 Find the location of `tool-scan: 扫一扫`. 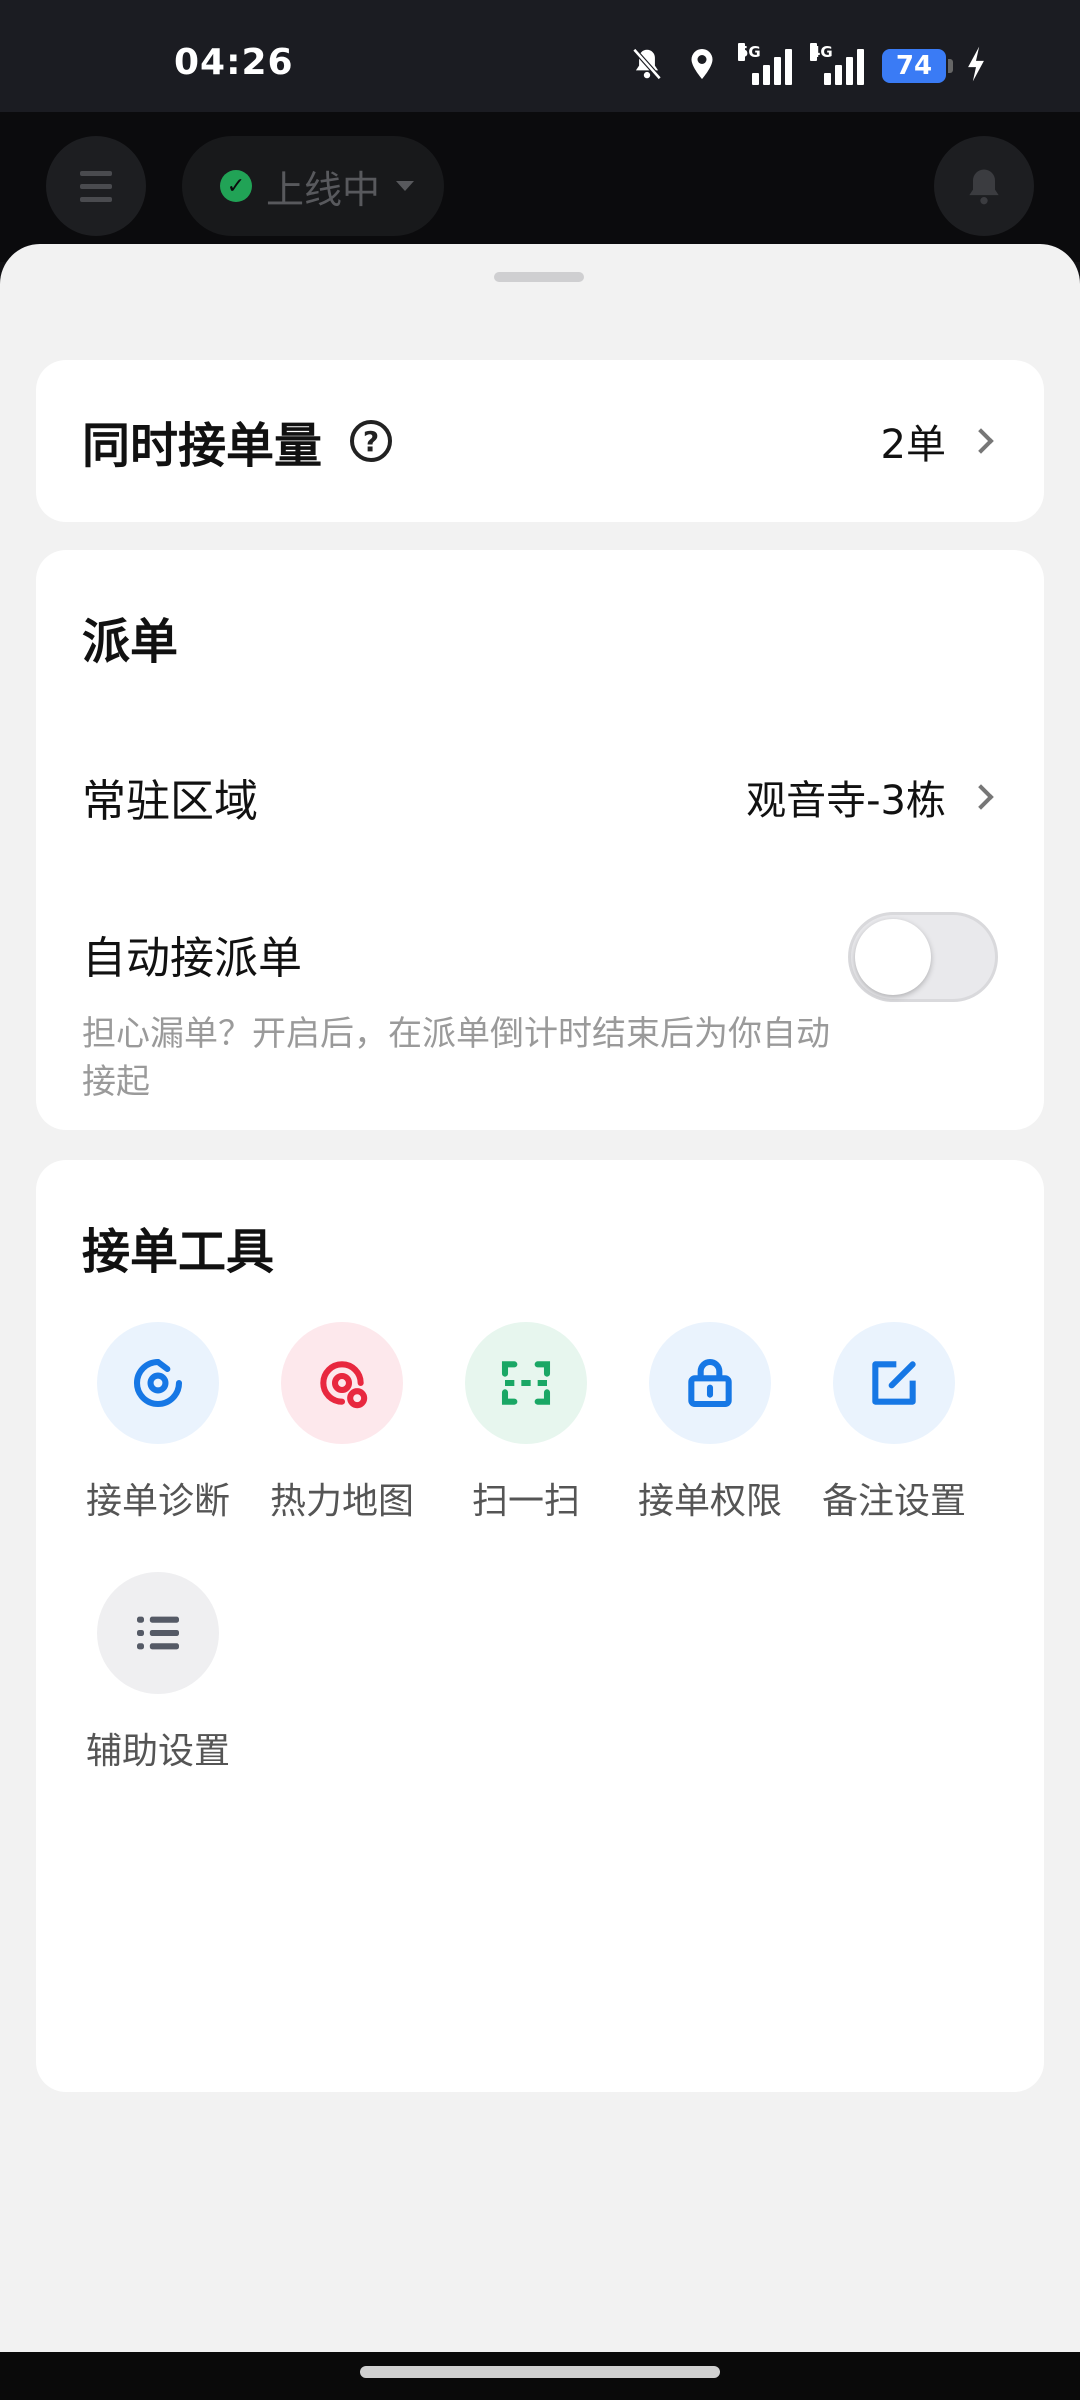

tool-scan: 扫一扫 is located at coordinates (526, 1423).